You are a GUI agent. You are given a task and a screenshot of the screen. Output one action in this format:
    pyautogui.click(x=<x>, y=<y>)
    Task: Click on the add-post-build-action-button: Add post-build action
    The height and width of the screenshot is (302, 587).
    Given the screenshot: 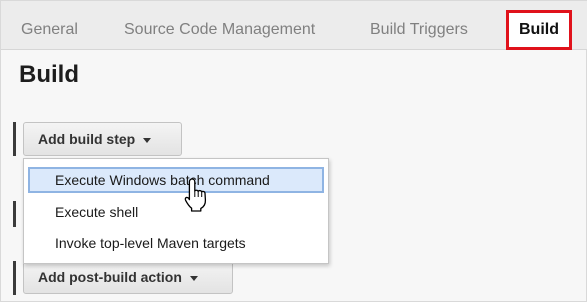 What is the action you would take?
    pyautogui.click(x=128, y=277)
    